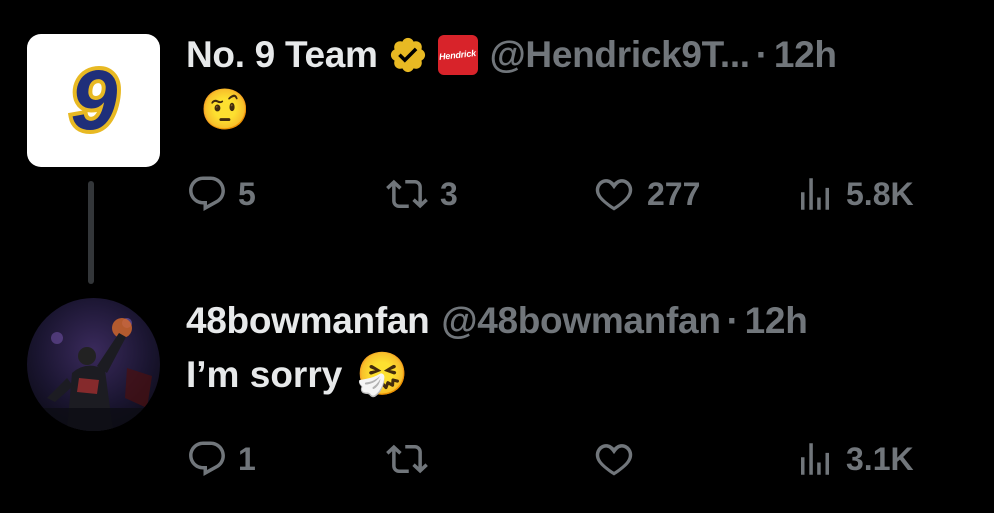  I want to click on views-button: 5.8K, so click(854, 194).